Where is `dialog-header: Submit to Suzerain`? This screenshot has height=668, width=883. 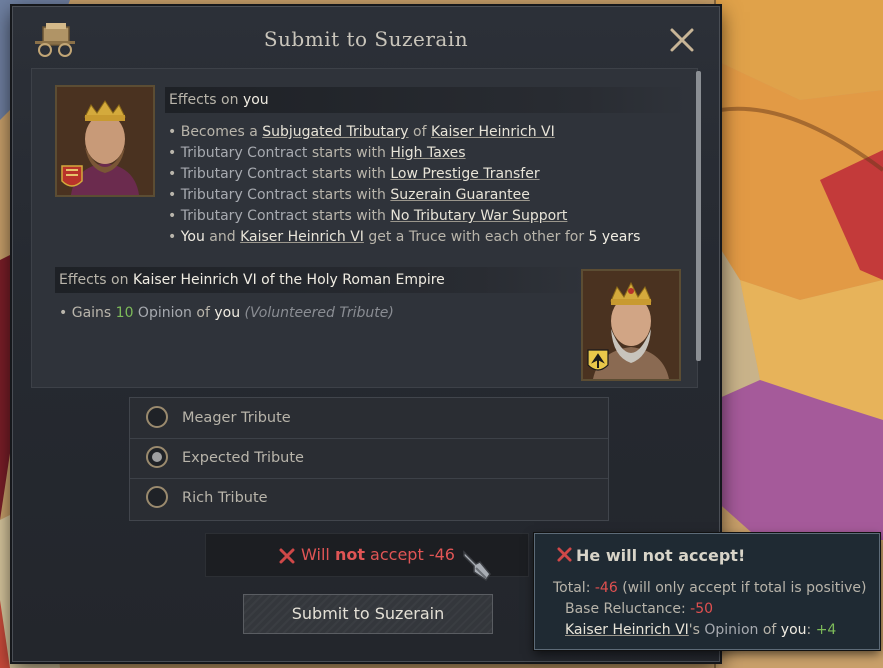 dialog-header: Submit to Suzerain is located at coordinates (366, 36).